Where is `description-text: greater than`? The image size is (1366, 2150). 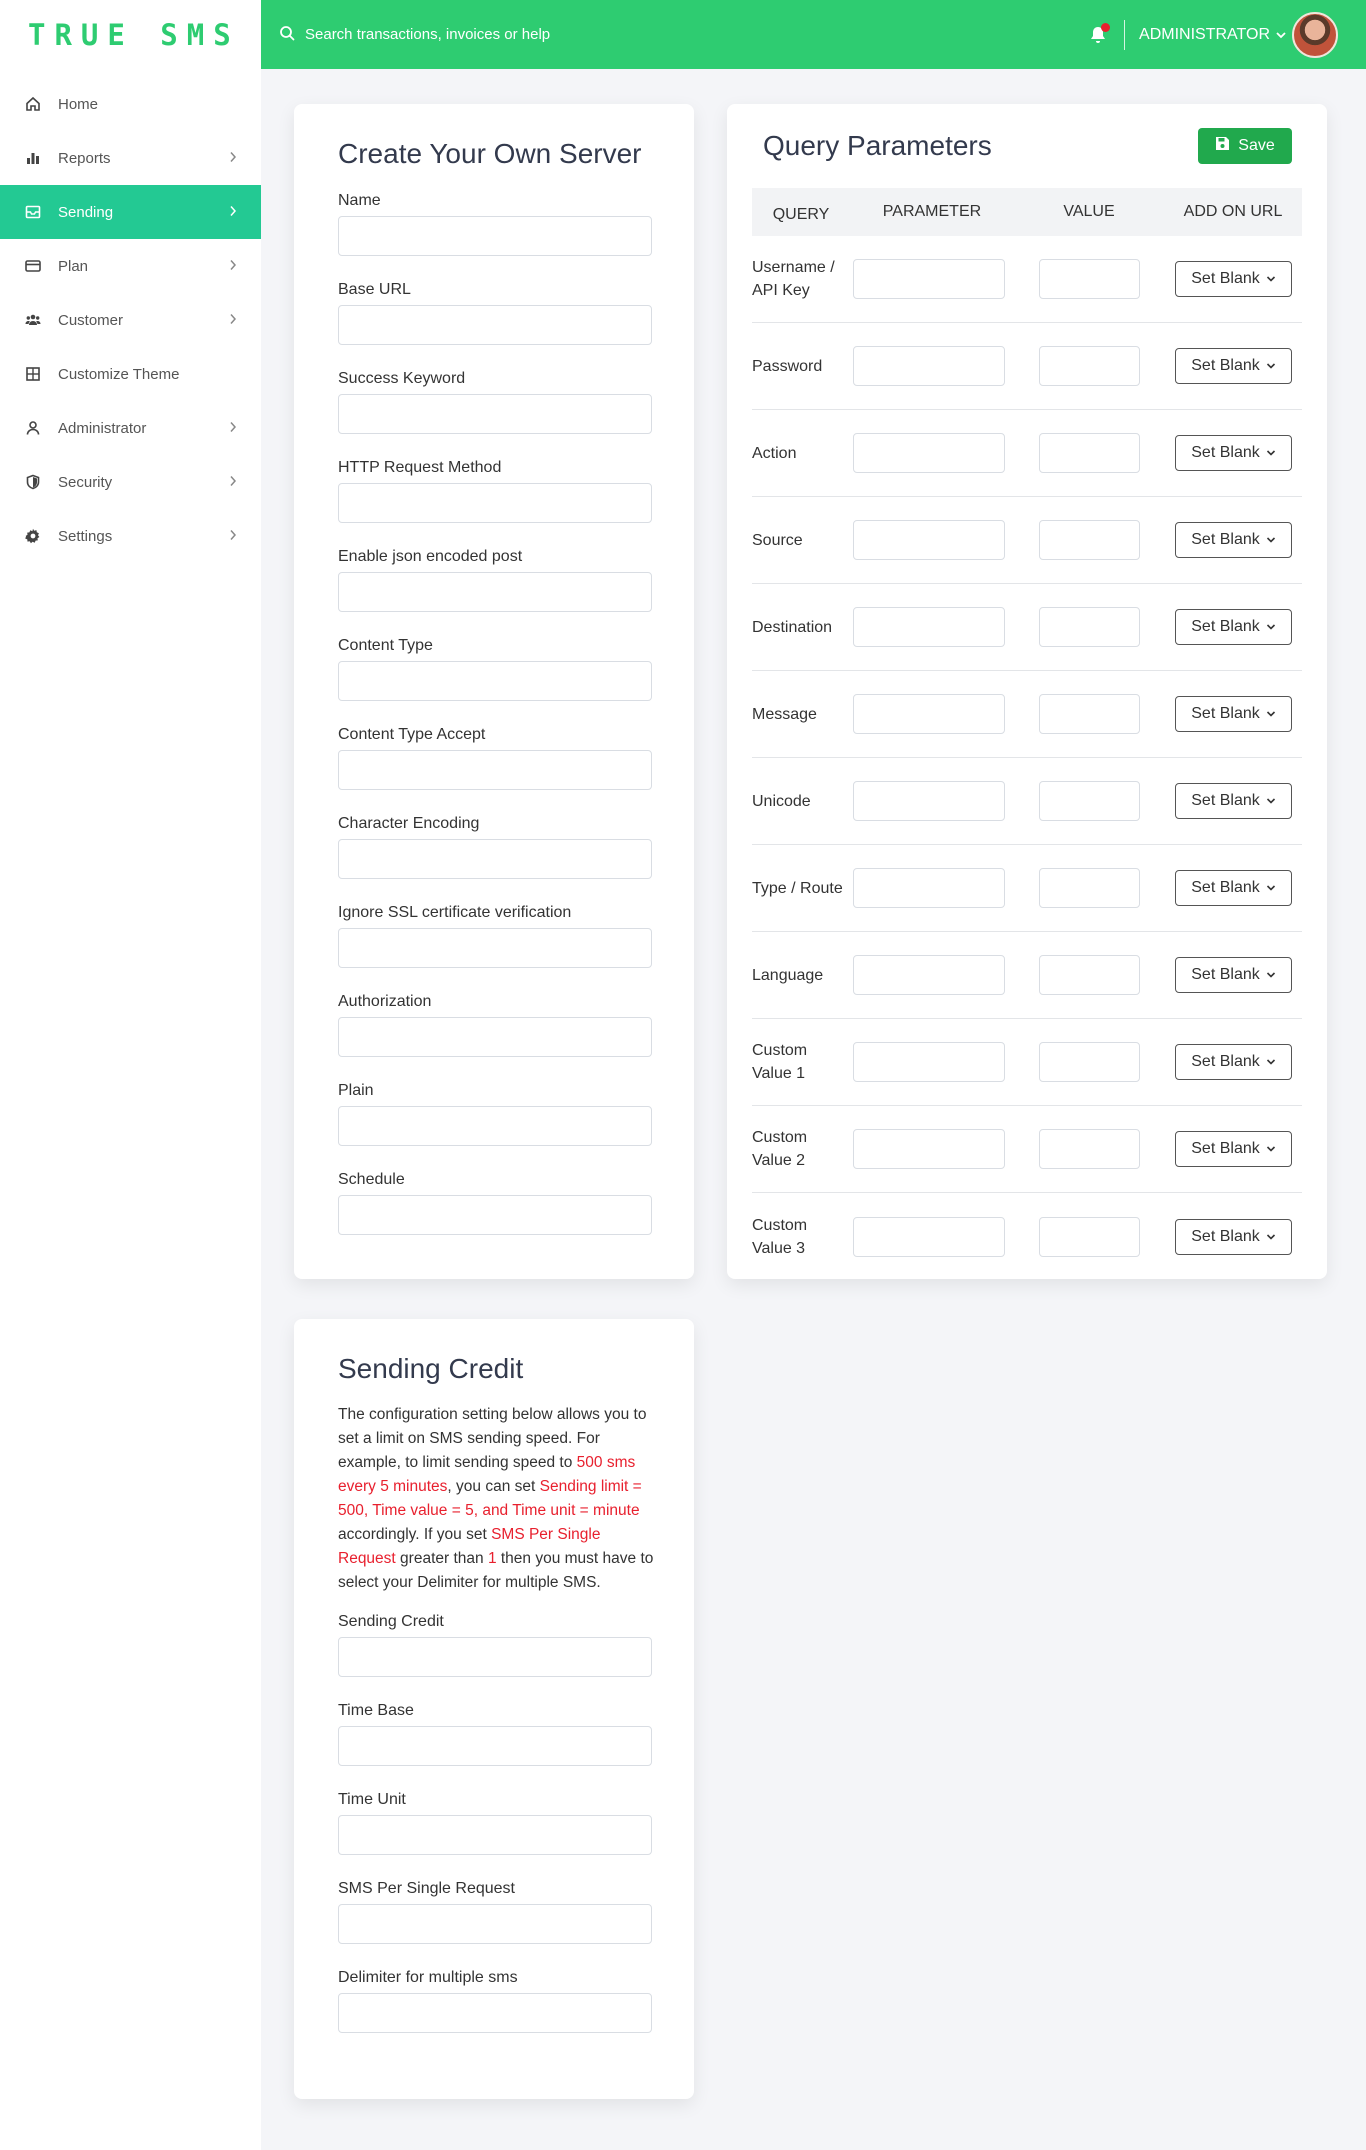 description-text: greater than is located at coordinates (441, 1558).